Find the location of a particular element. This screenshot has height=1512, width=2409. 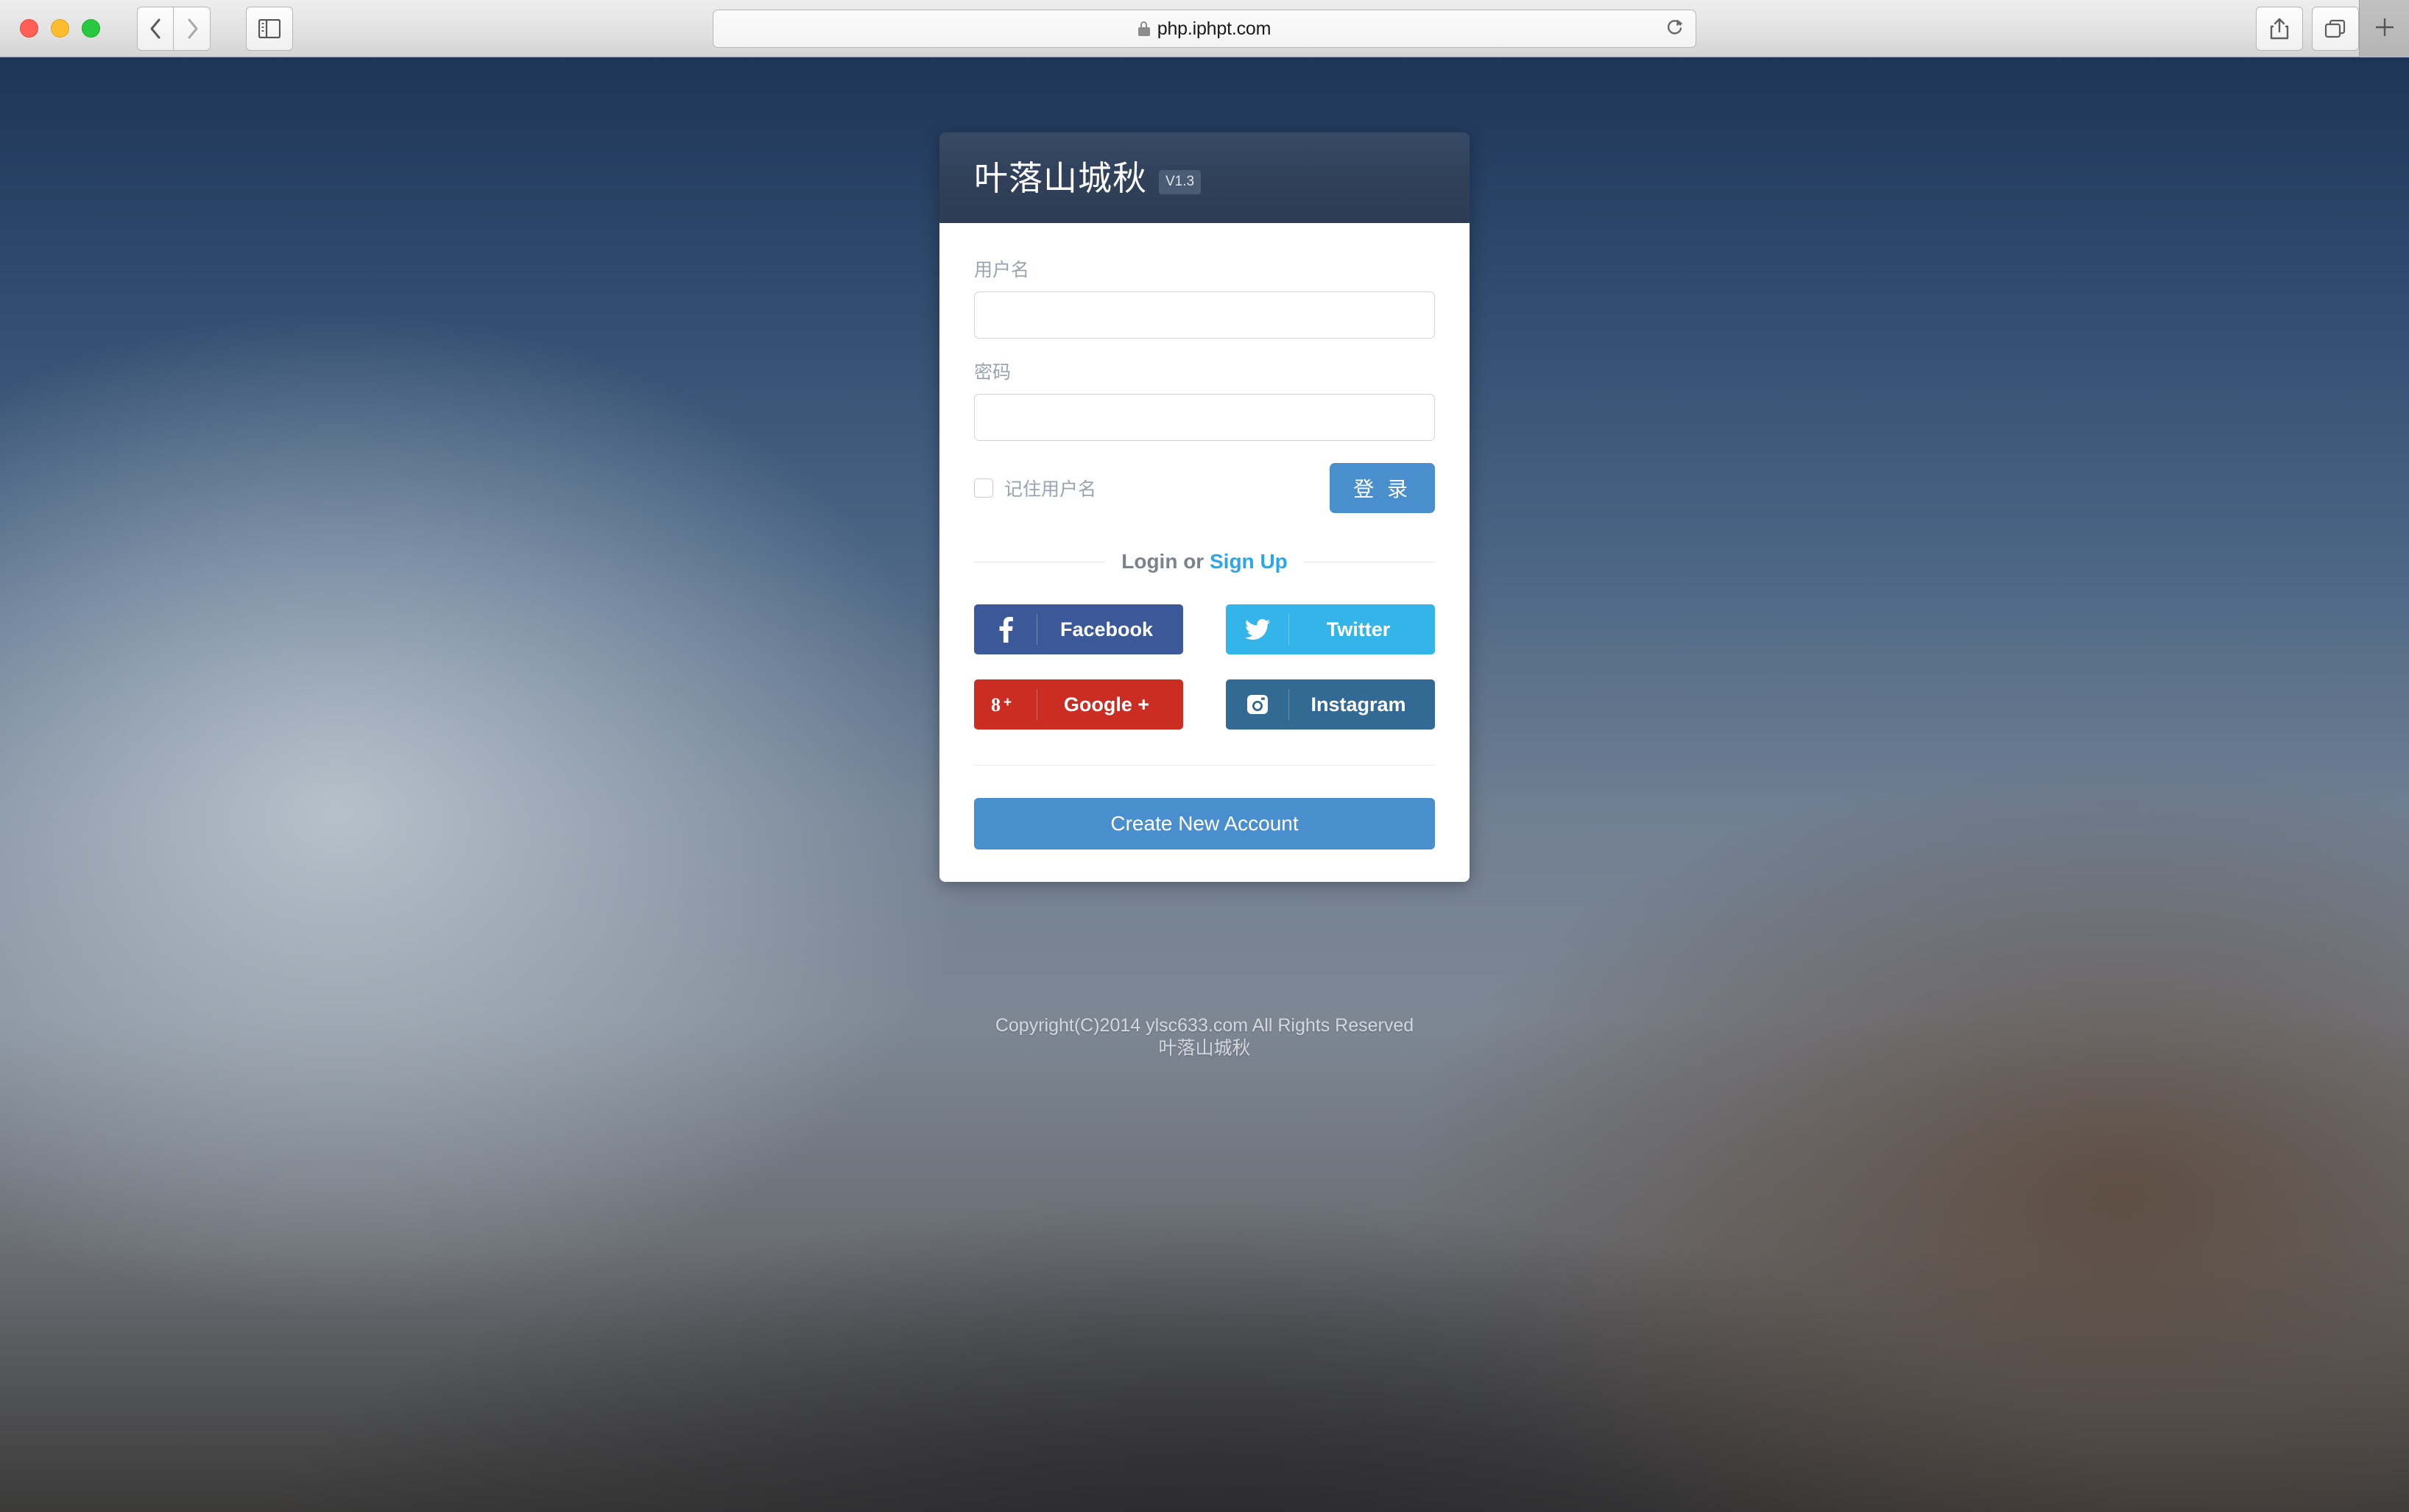

url-display: php.iphpt.com is located at coordinates (1204, 29).